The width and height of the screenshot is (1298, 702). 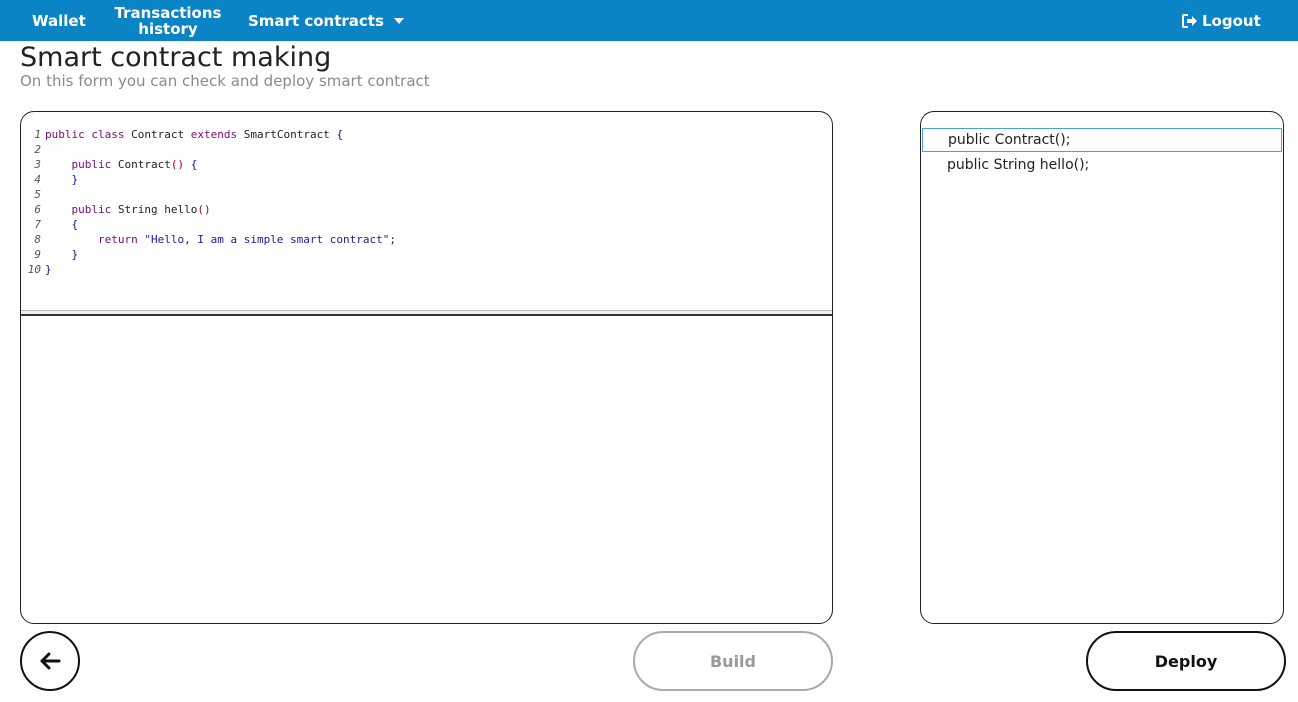 I want to click on method-list-item: public String hello();, so click(x=1102, y=166).